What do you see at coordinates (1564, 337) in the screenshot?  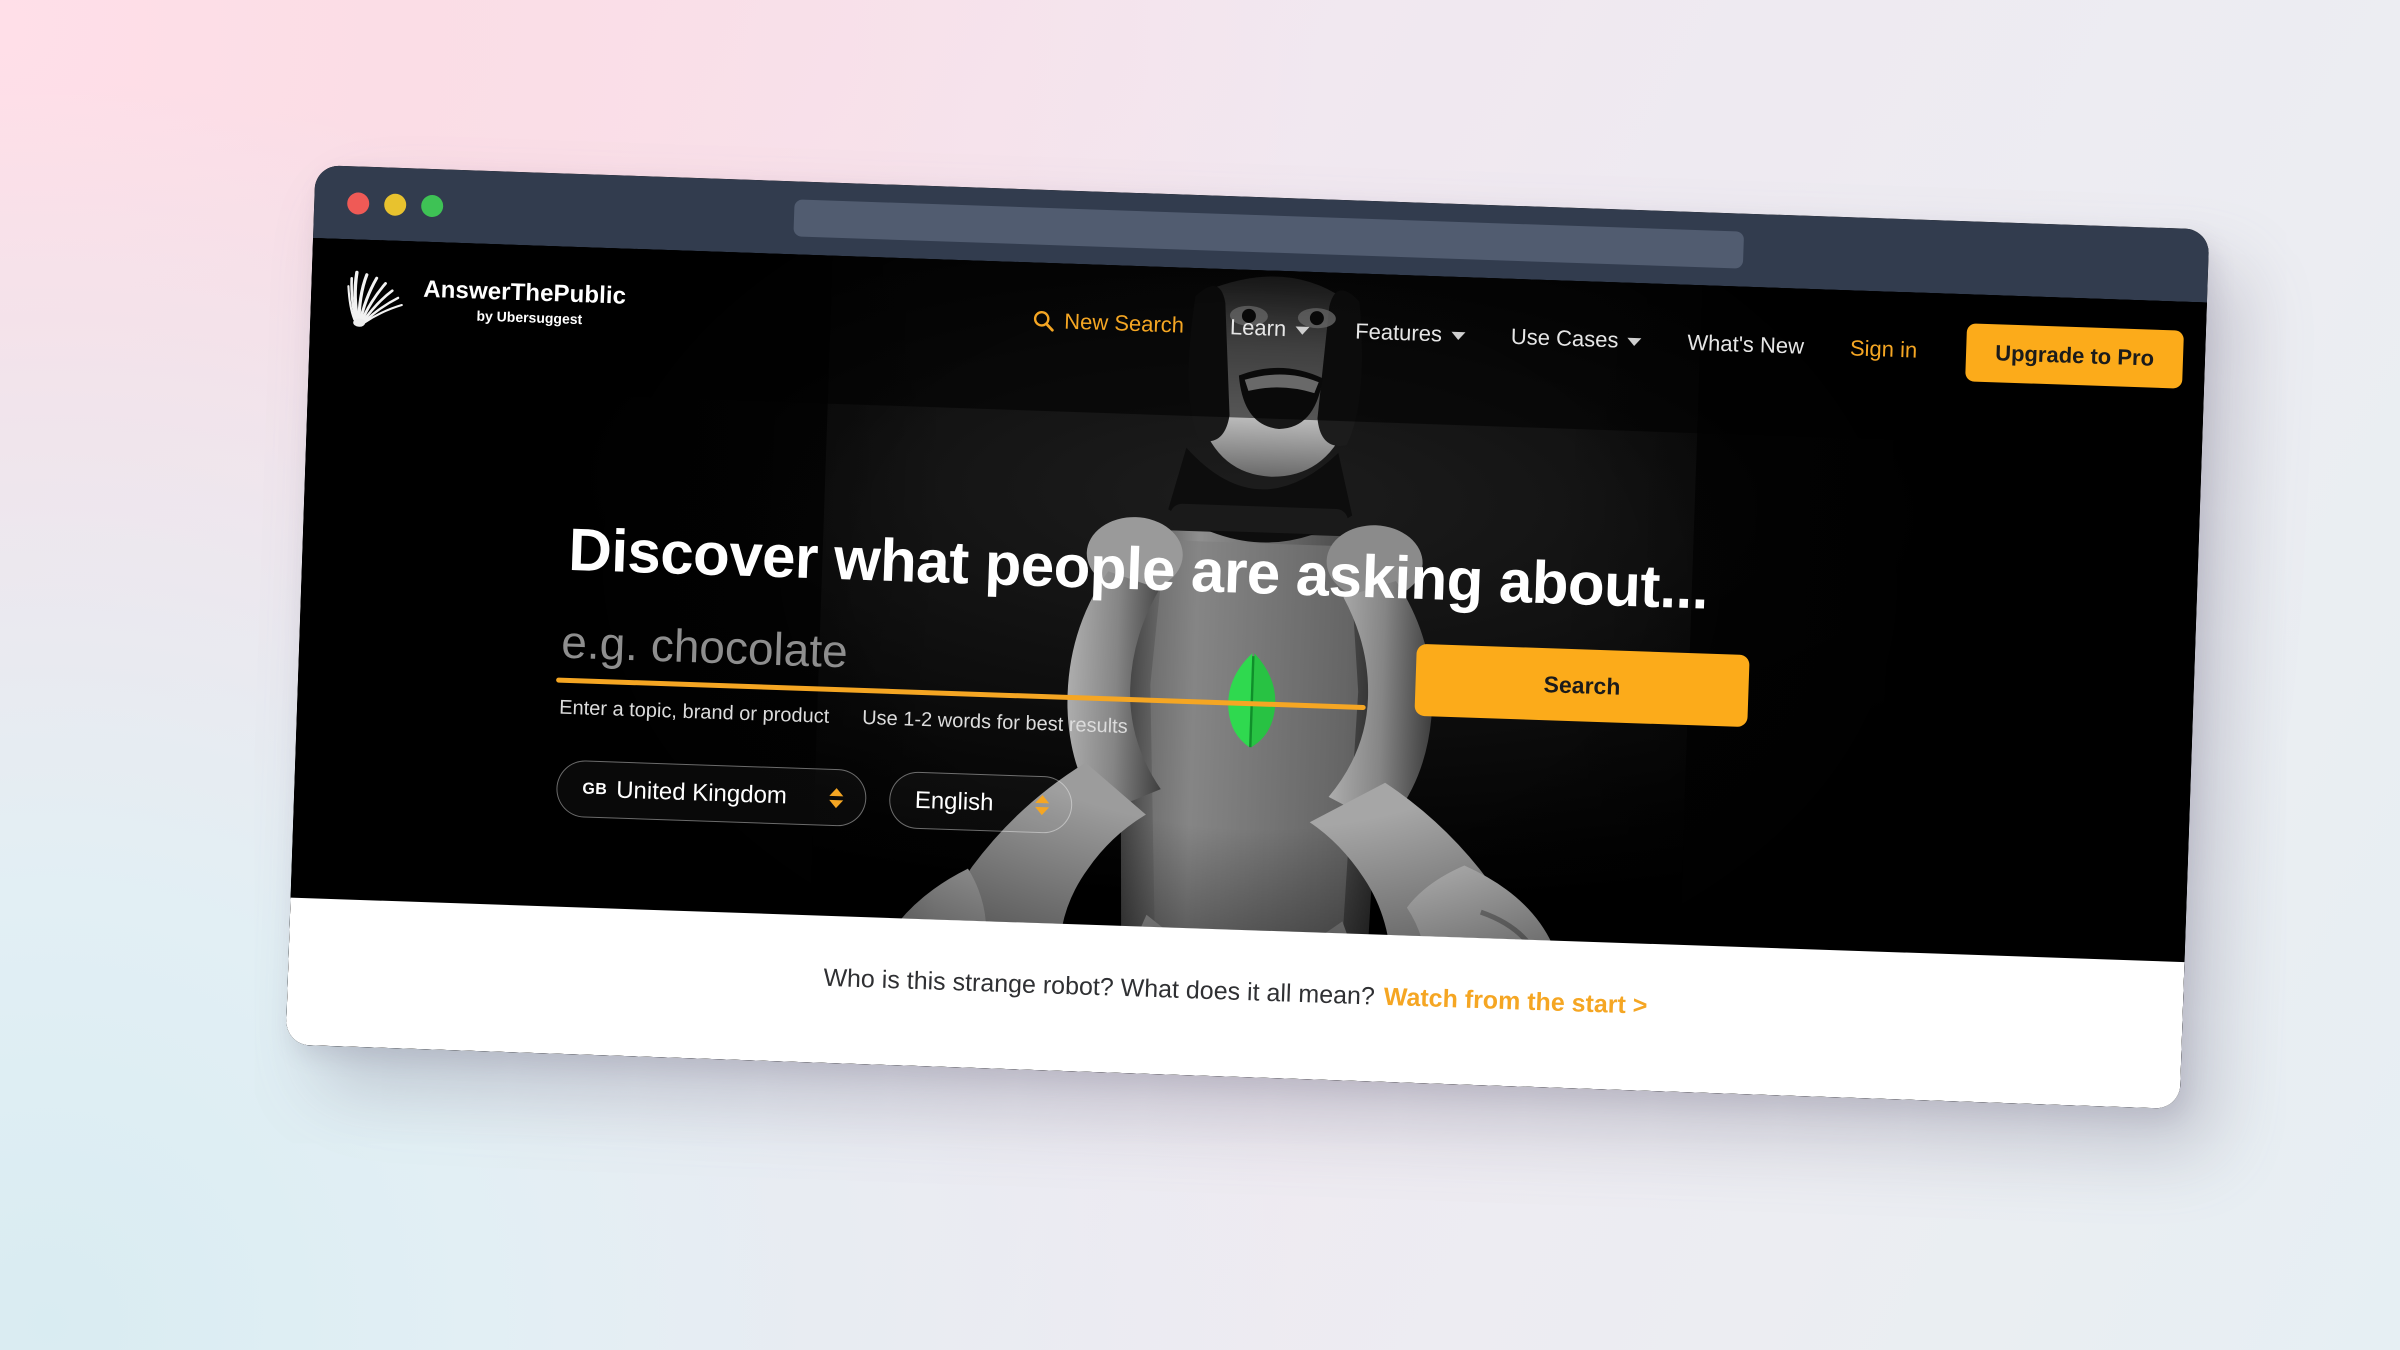 I see `nav-label: Use Cases` at bounding box center [1564, 337].